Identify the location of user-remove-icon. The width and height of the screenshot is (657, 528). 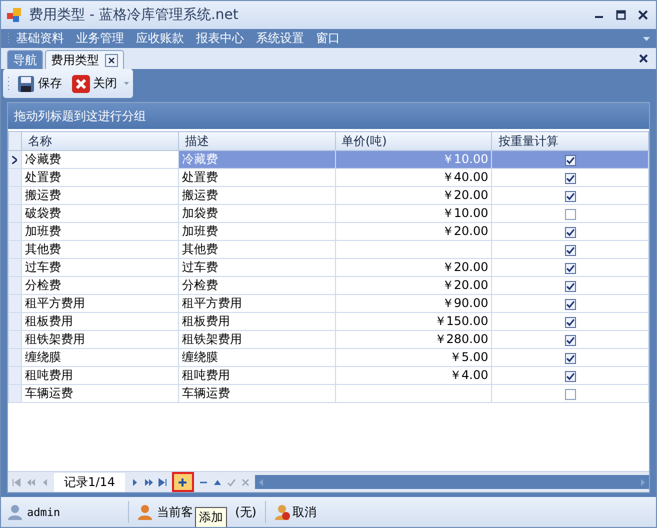
(282, 512).